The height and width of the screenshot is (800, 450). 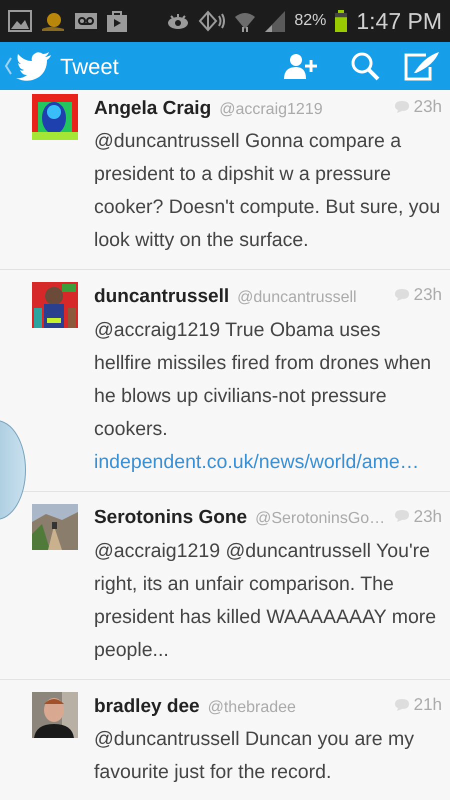 I want to click on add-person-button, so click(x=301, y=66).